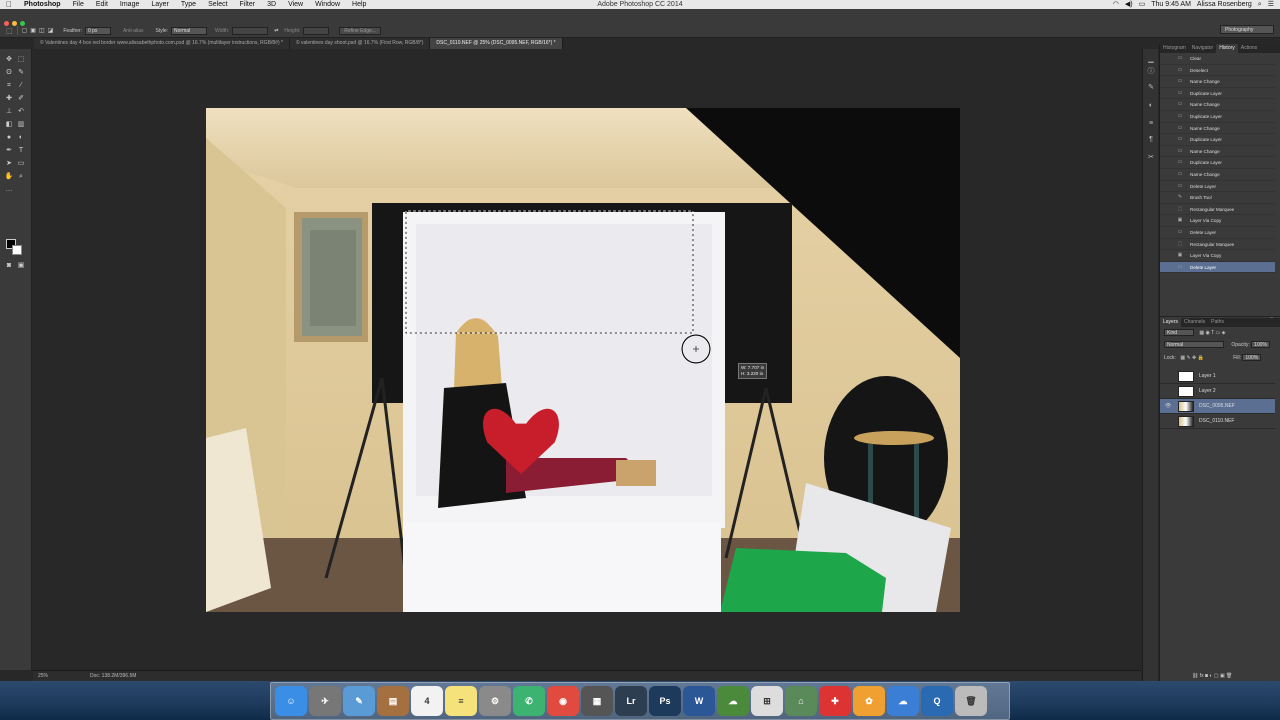 This screenshot has height=720, width=1280. I want to click on volume-icon: ◀), so click(1129, 4).